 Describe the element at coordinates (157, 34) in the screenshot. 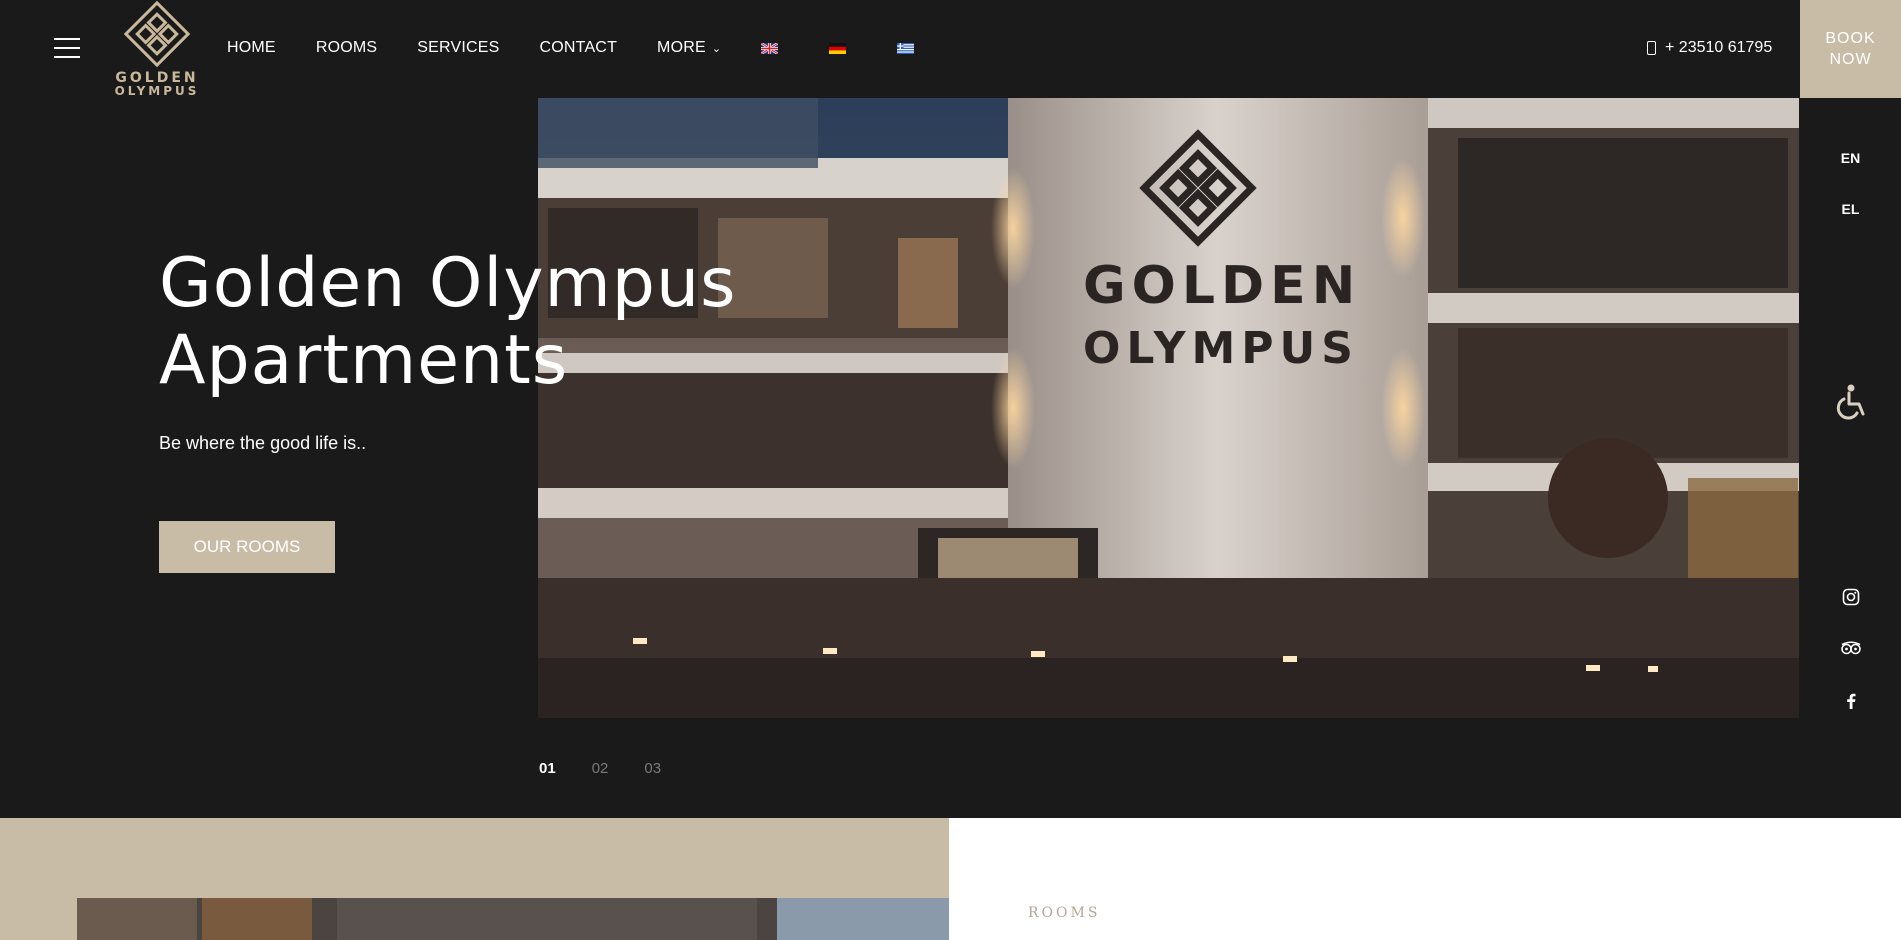

I see `logo-emblem-icon` at that location.